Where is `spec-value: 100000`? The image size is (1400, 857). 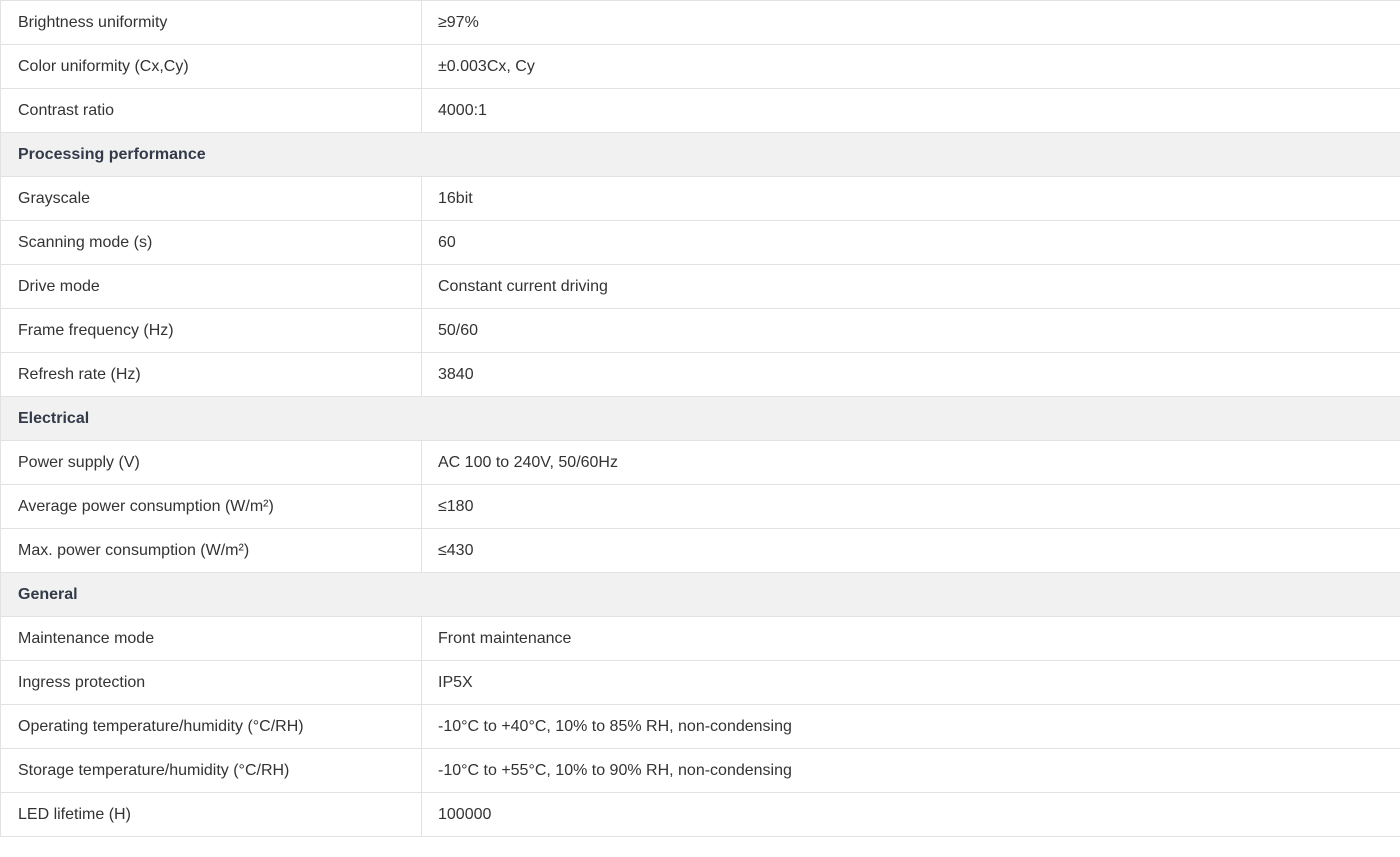
spec-value: 100000 is located at coordinates (910, 814).